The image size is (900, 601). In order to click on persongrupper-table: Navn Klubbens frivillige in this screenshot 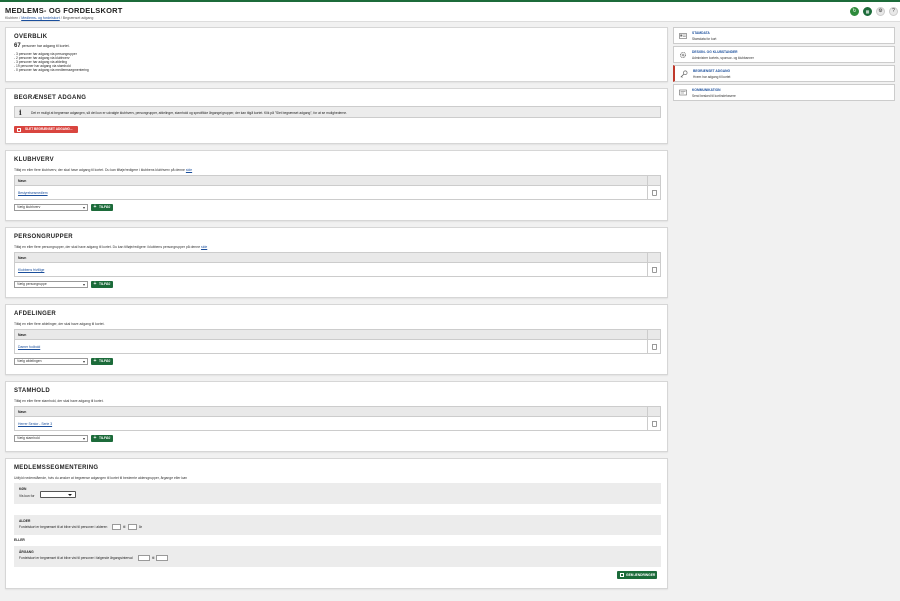, I will do `click(337, 264)`.